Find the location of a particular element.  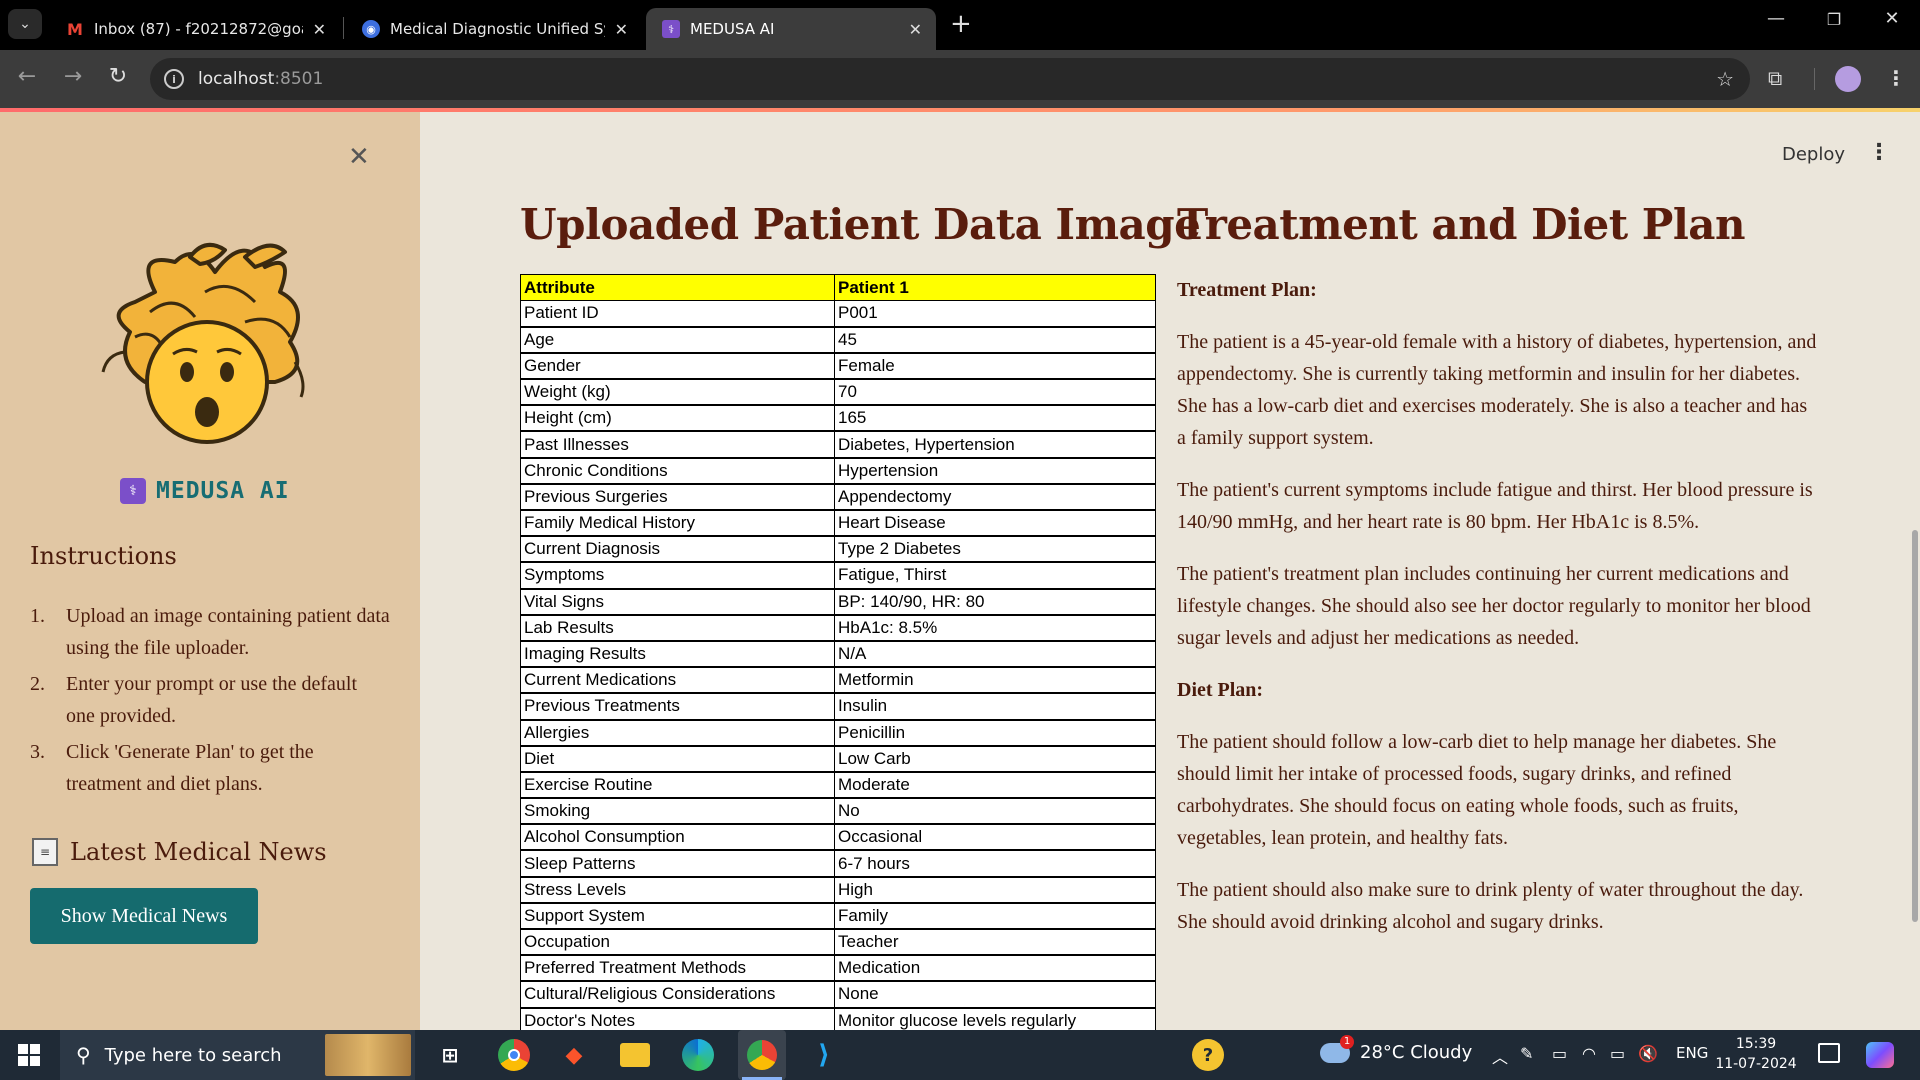

help-icon: ? is located at coordinates (1208, 1055).